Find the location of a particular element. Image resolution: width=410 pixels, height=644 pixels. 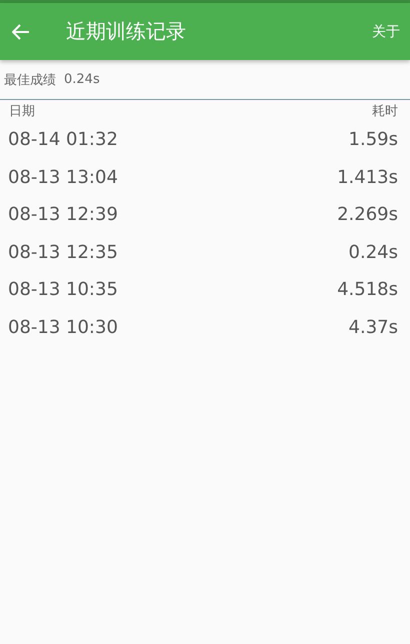

column-header: 日期 is located at coordinates (22, 111).